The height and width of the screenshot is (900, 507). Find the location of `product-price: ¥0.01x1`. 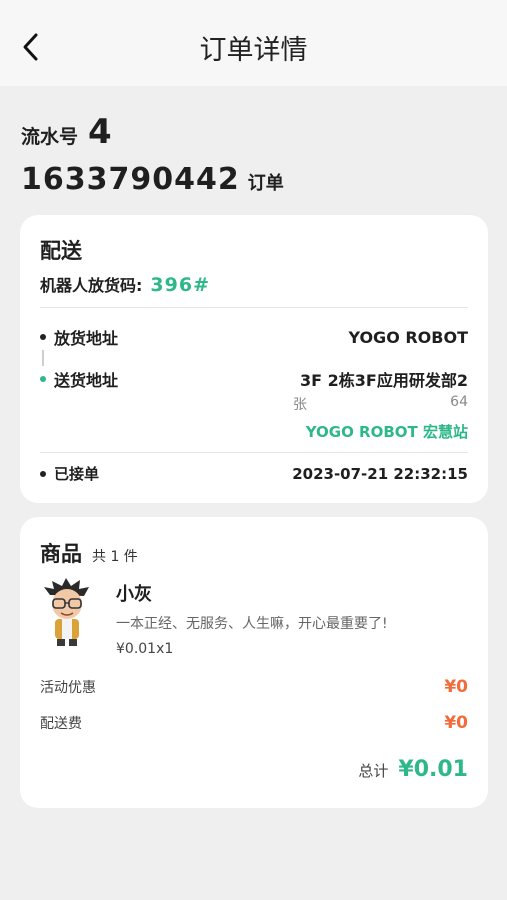

product-price: ¥0.01x1 is located at coordinates (145, 649).